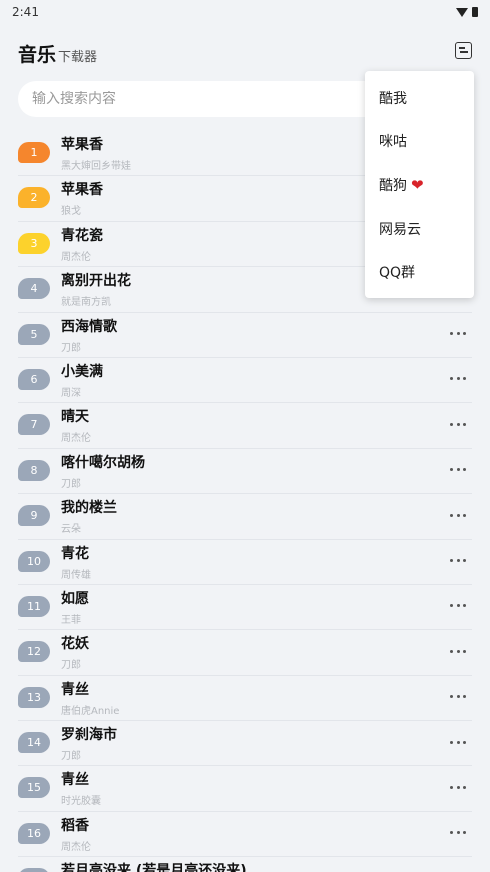  Describe the element at coordinates (245, 744) in the screenshot. I see `song-row: 14 罗刹海市刀郎` at that location.